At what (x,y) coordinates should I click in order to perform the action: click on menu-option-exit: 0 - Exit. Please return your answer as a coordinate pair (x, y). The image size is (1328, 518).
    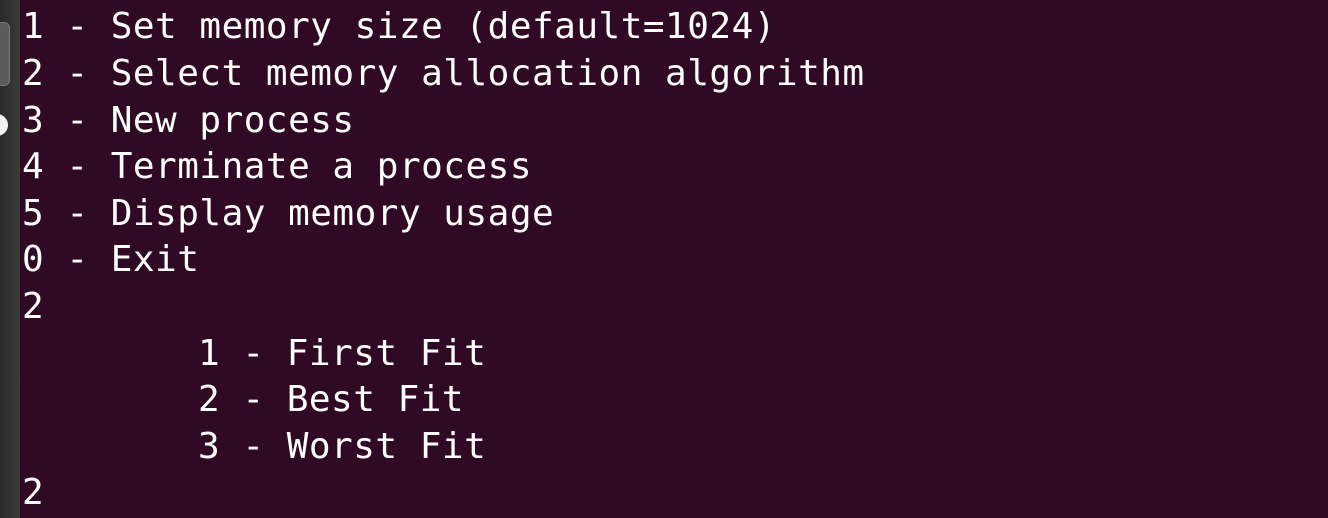
    Looking at the image, I should click on (111, 259).